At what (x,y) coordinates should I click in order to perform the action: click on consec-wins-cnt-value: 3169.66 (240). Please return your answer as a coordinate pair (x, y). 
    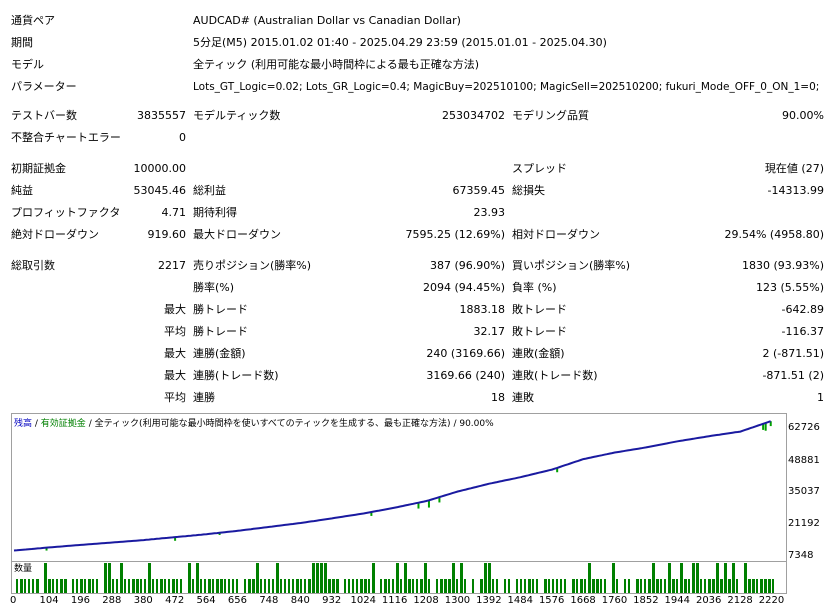
    Looking at the image, I should click on (465, 375).